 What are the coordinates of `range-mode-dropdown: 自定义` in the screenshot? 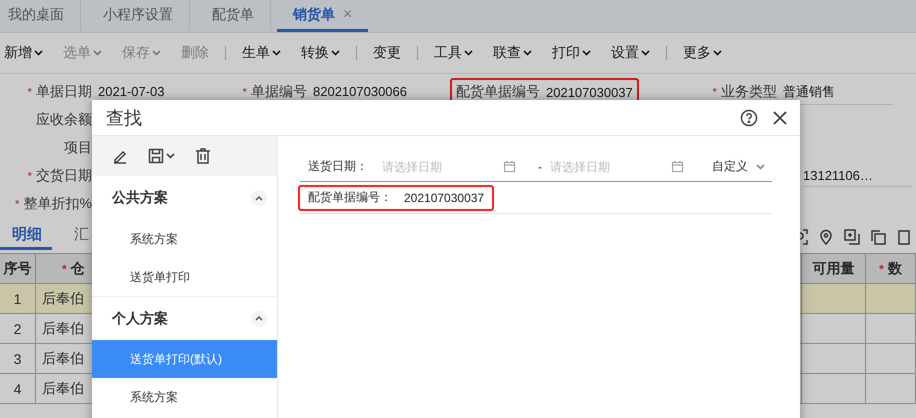 It's located at (738, 166).